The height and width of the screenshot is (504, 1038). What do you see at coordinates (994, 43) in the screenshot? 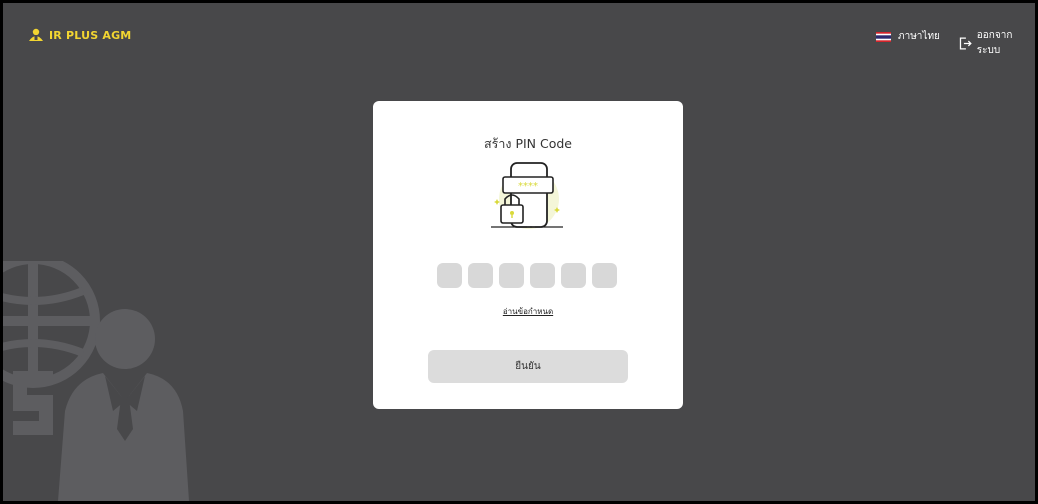
I see `logout-label: ออกจากระบบ` at bounding box center [994, 43].